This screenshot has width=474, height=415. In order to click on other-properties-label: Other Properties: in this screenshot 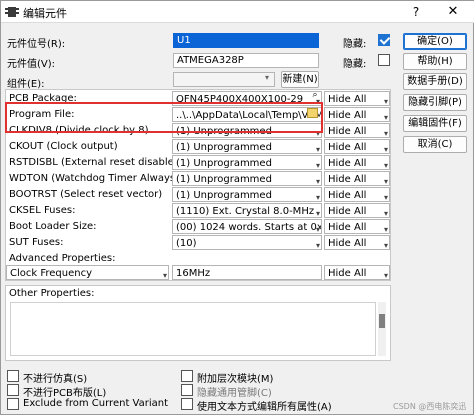, I will do `click(52, 293)`.